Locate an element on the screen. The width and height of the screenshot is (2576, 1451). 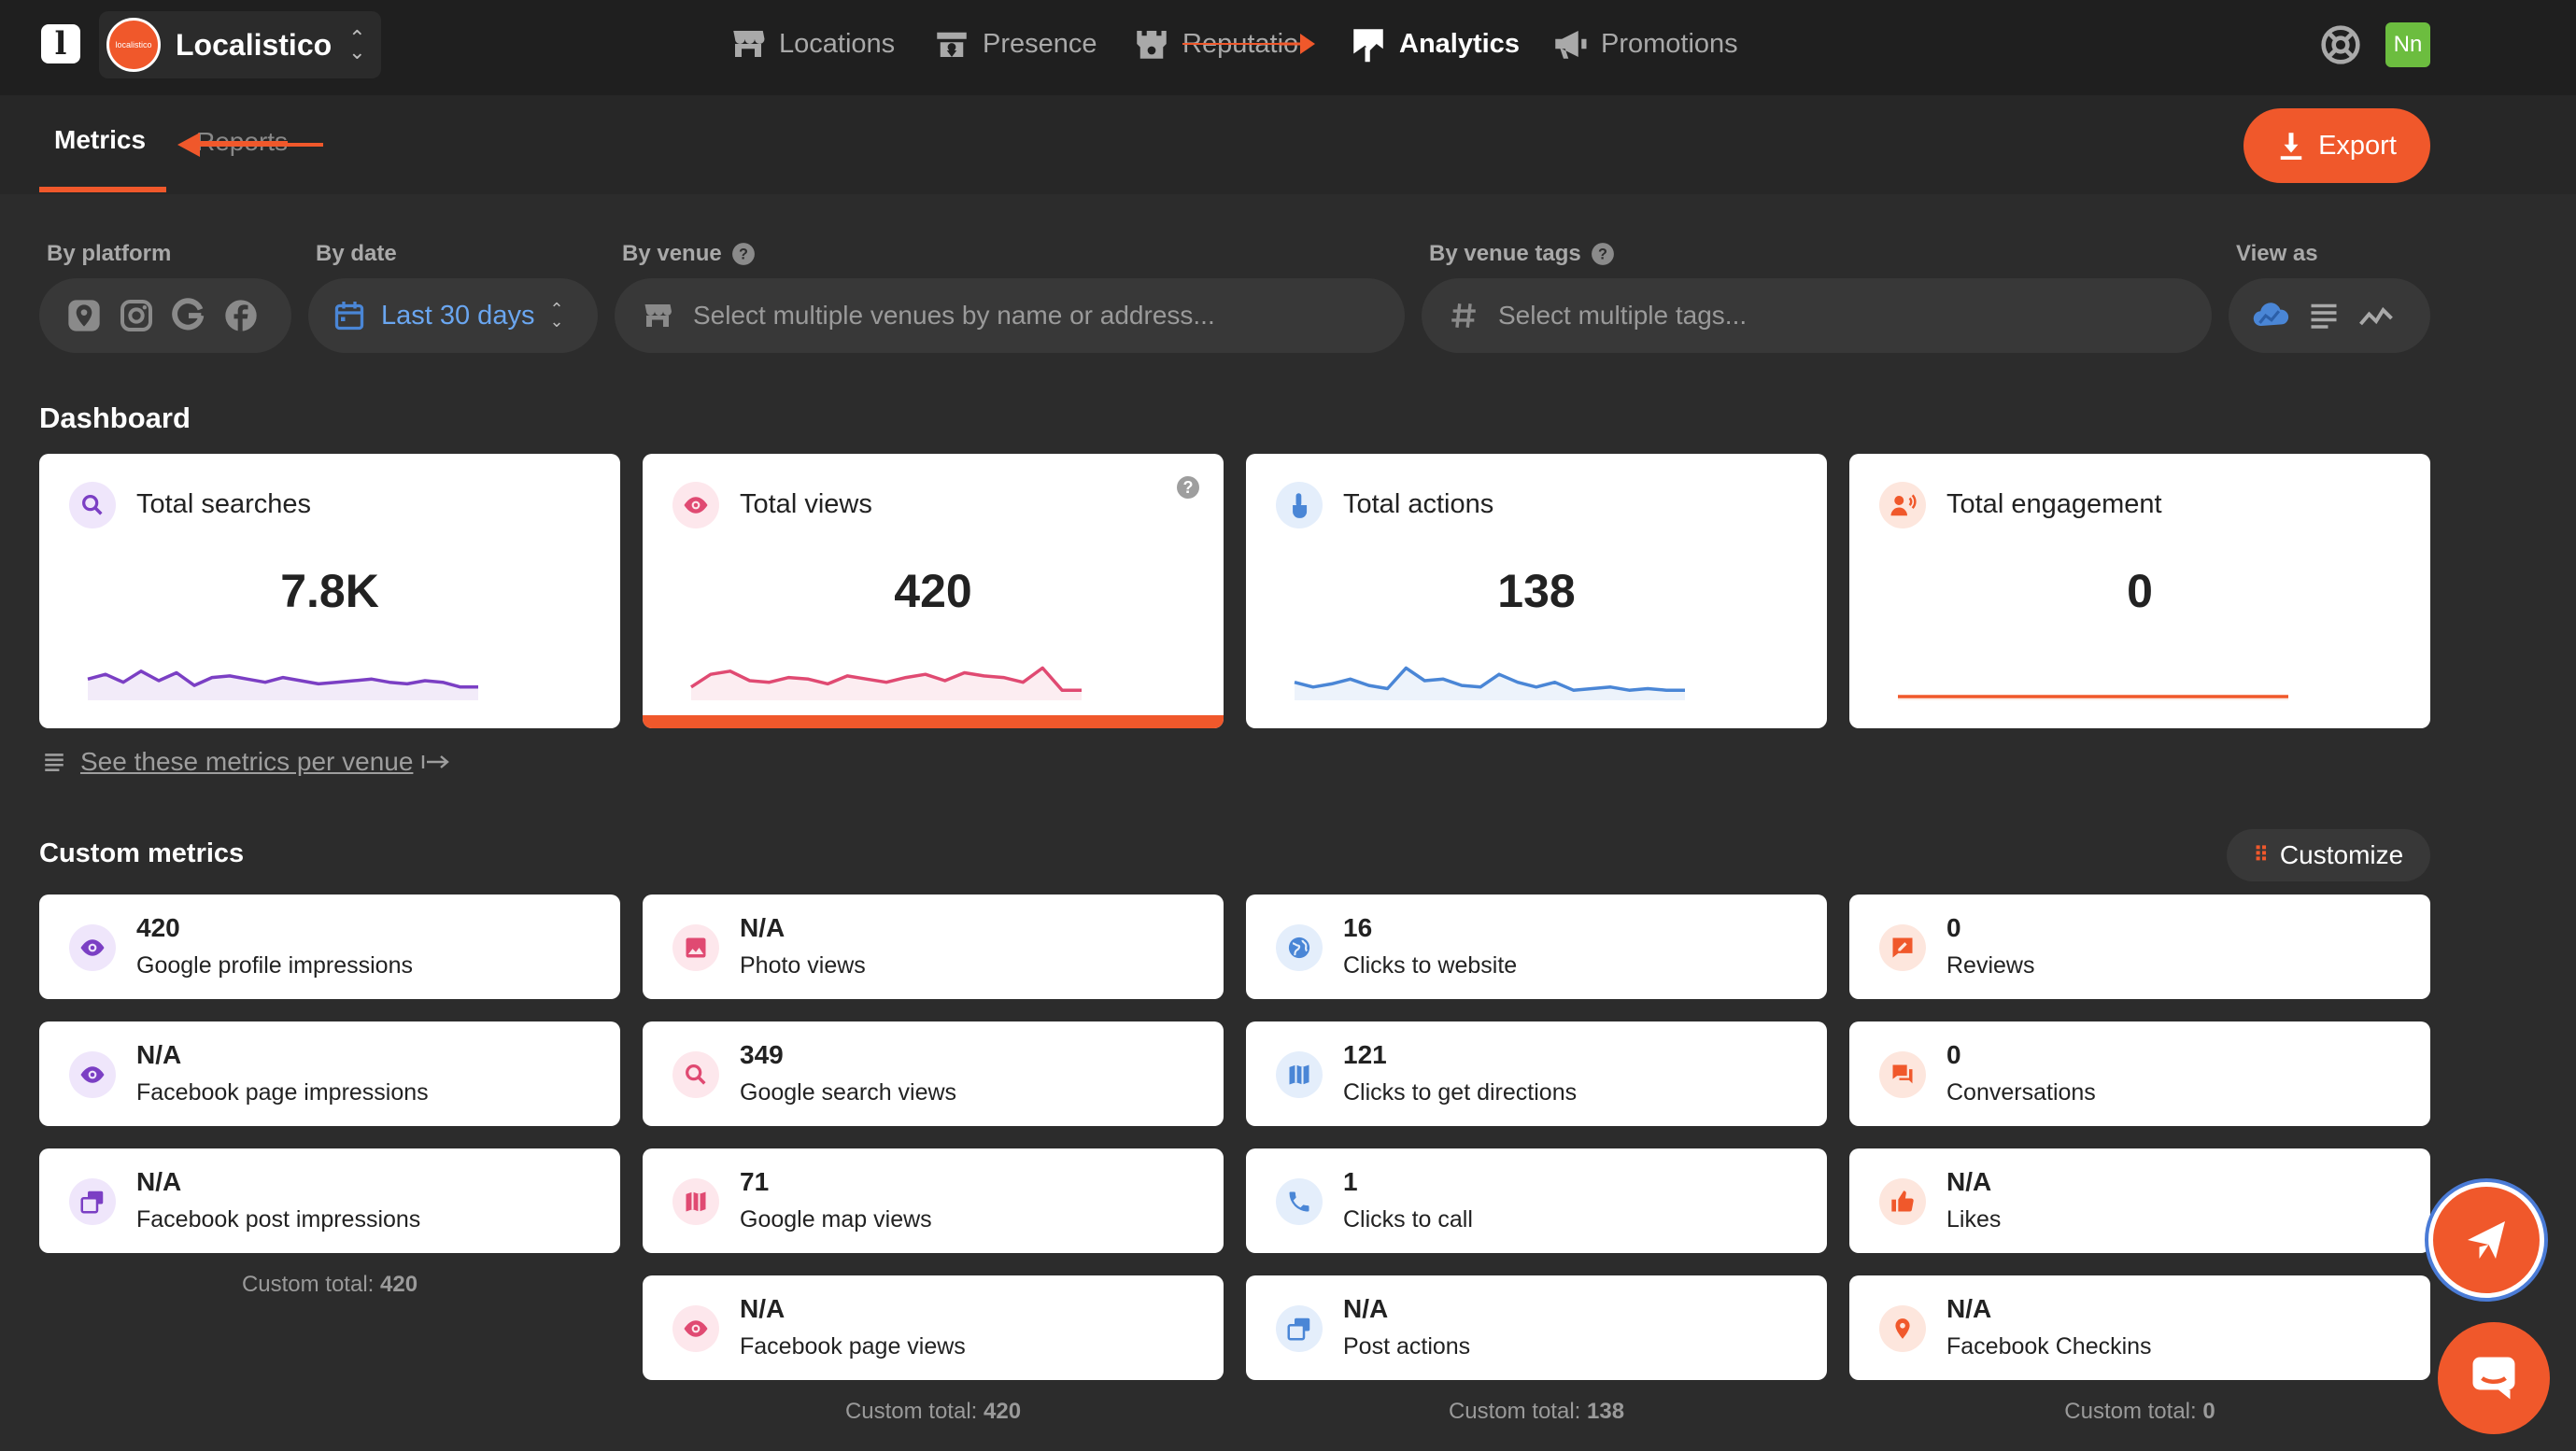
filter-label-venue: By venue ? is located at coordinates (689, 254).